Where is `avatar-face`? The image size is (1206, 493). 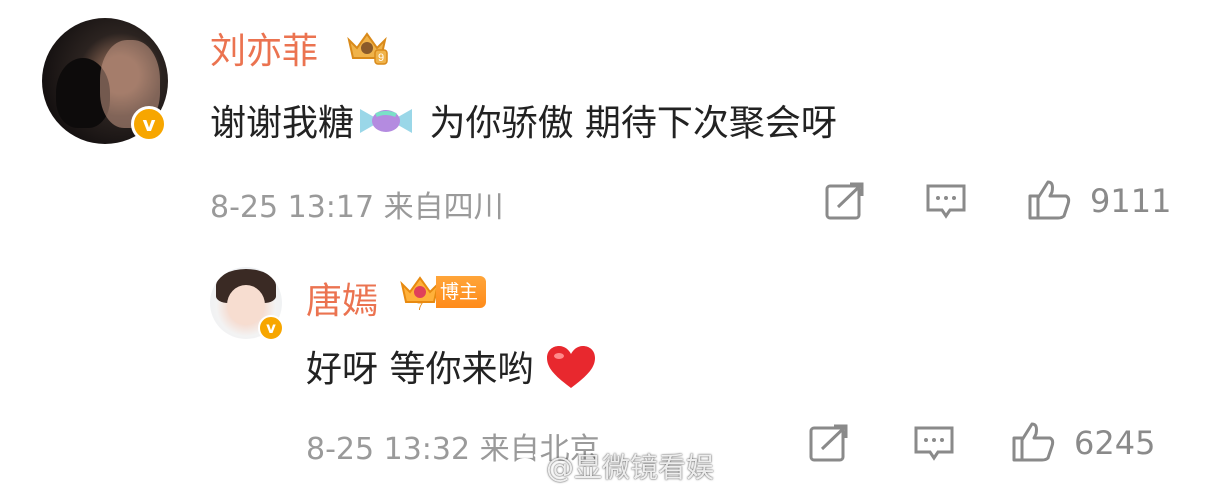
avatar-face is located at coordinates (246, 305).